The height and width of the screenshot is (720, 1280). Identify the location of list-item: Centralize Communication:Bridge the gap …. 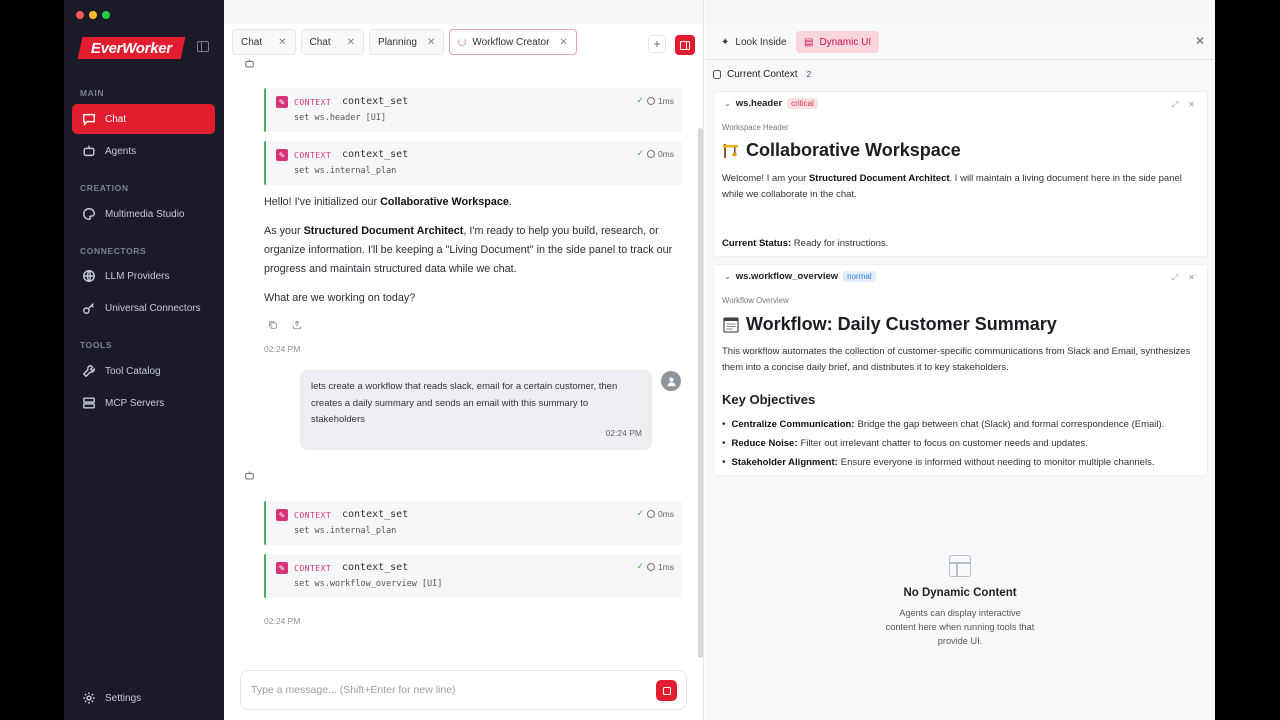
(943, 424).